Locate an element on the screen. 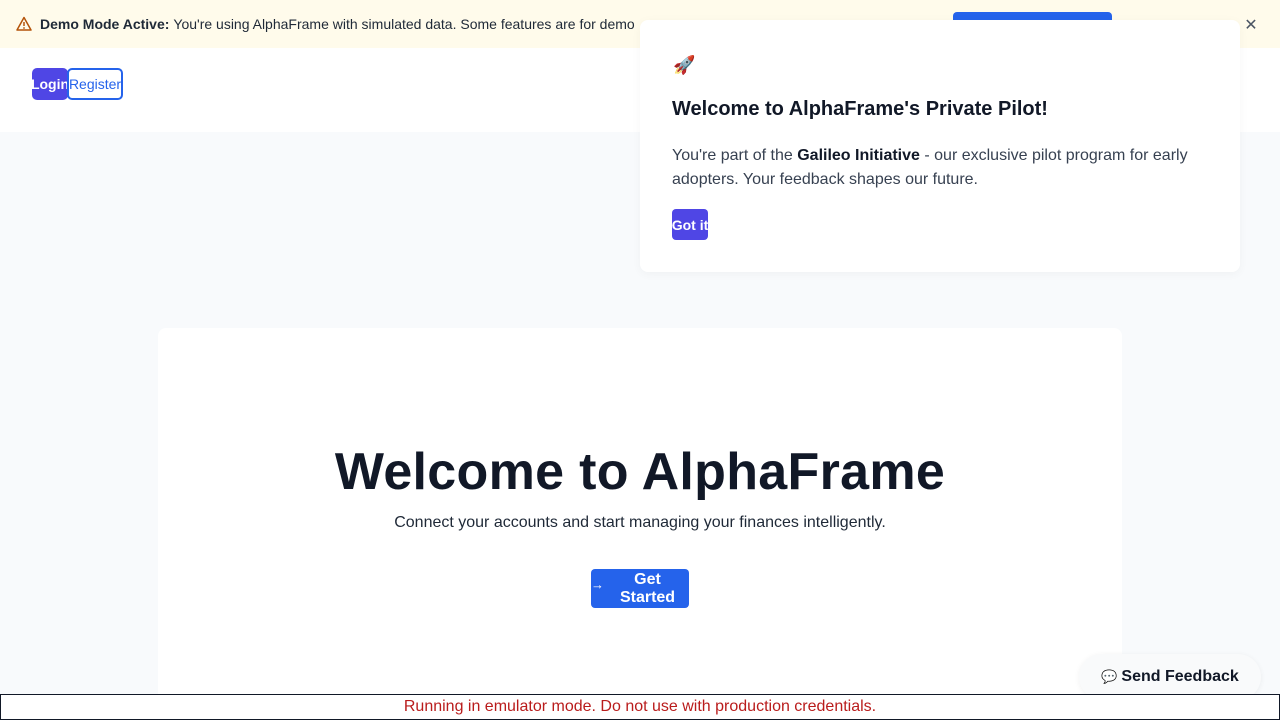 The height and width of the screenshot is (720, 1280). login-button: Login is located at coordinates (50, 84).